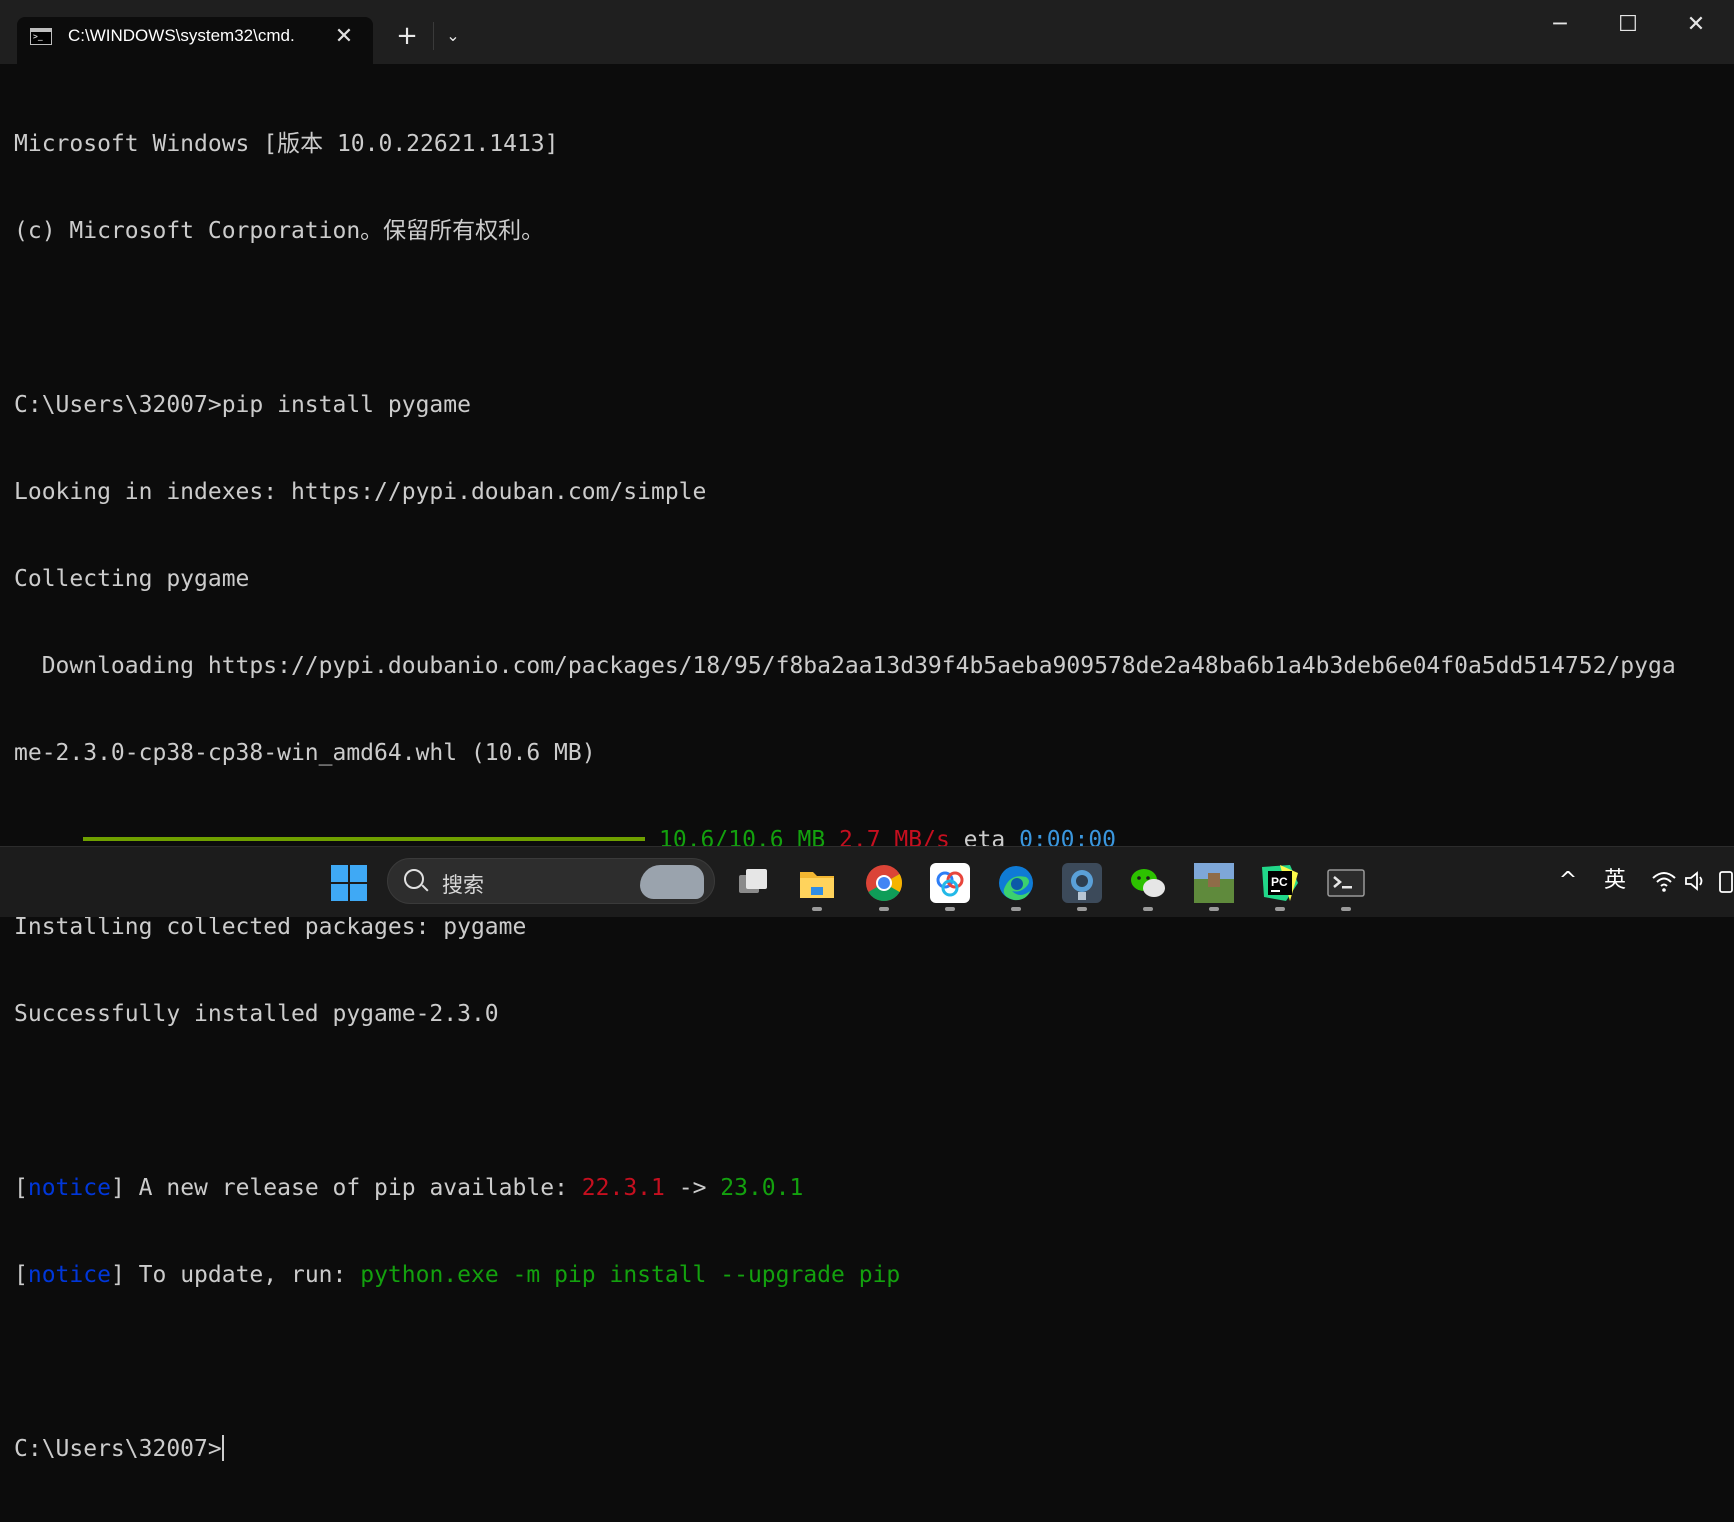  Describe the element at coordinates (817, 883) in the screenshot. I see `file-explorer-icon` at that location.